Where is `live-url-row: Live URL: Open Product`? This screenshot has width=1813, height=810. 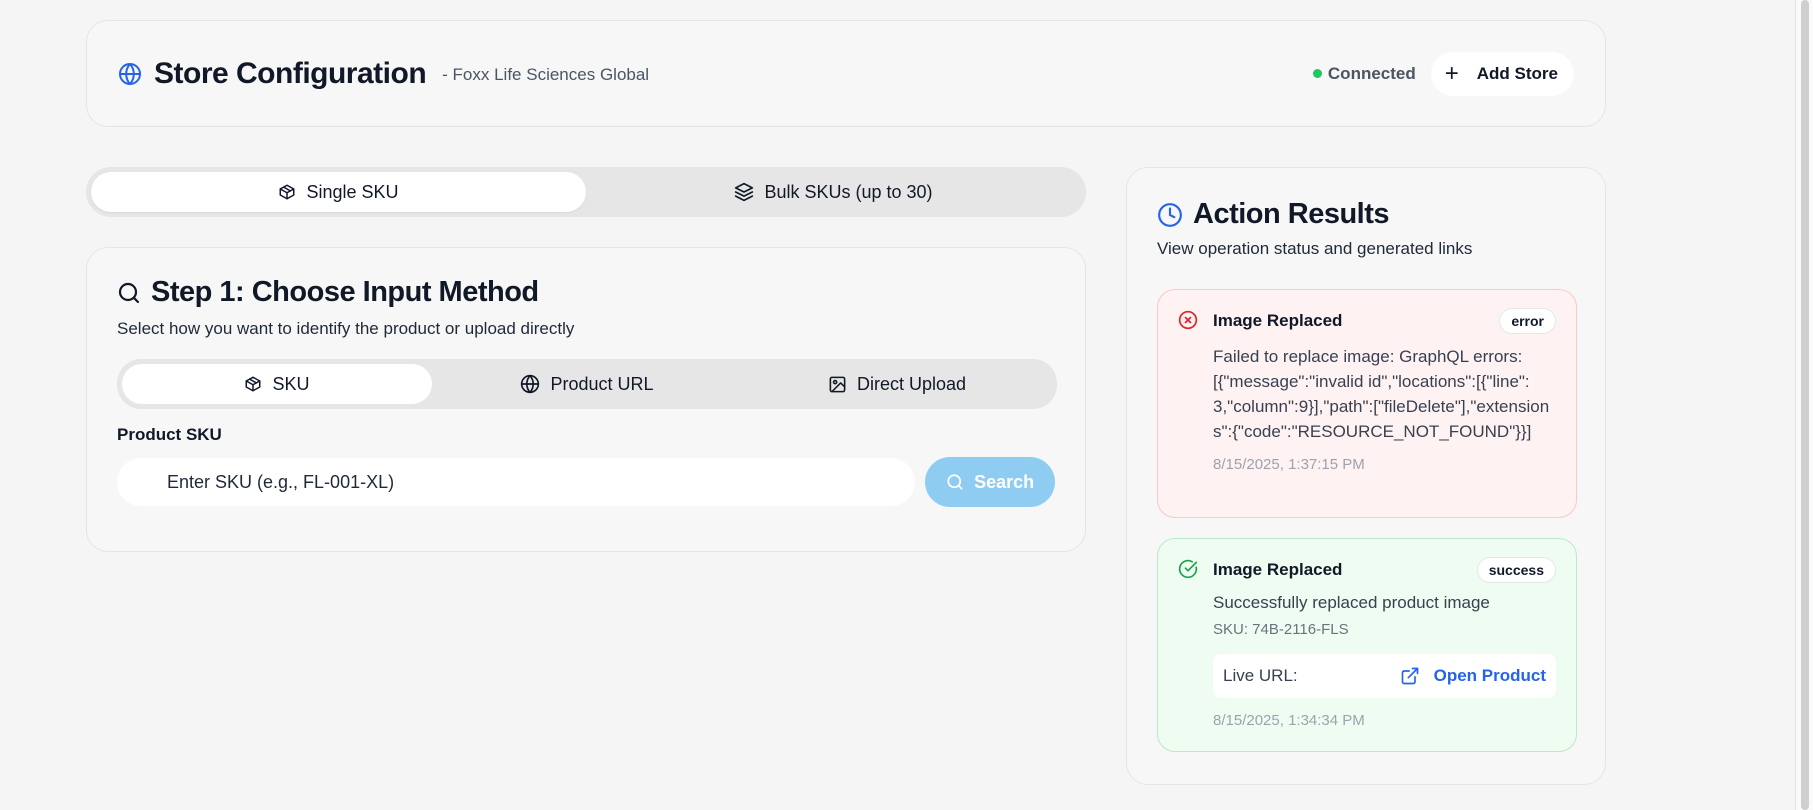 live-url-row: Live URL: Open Product is located at coordinates (1384, 676).